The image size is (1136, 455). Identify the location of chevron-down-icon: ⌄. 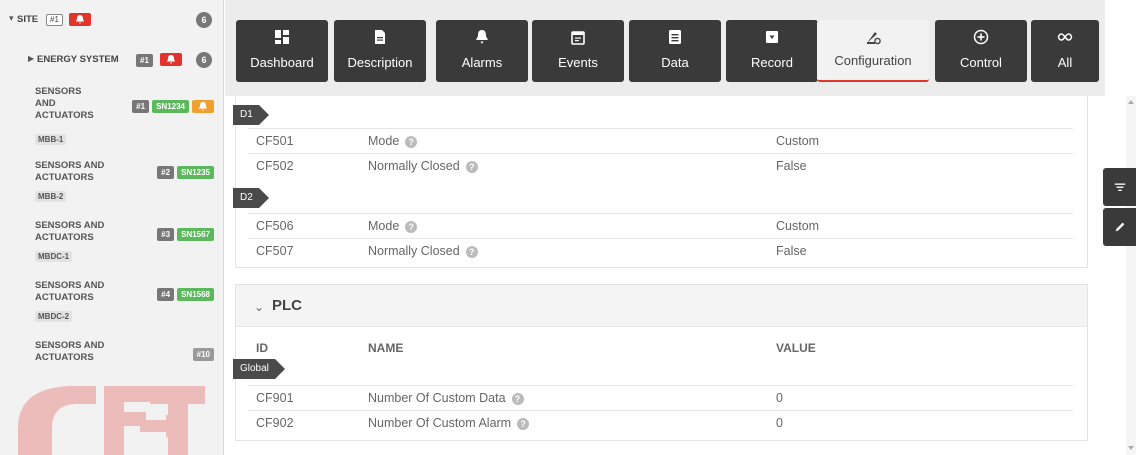
(259, 307).